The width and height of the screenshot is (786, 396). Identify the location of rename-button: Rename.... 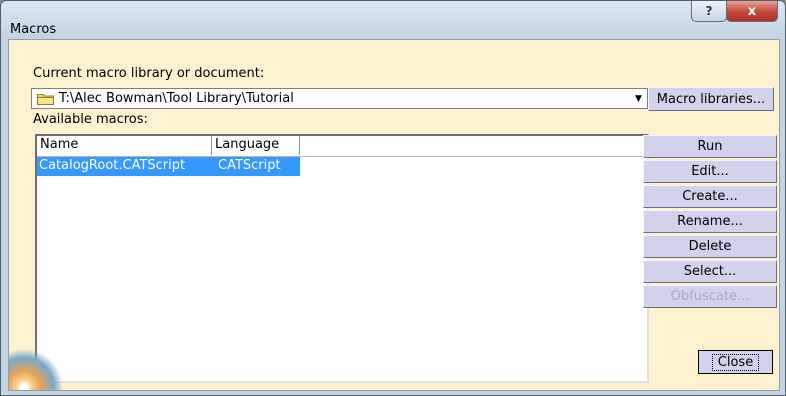
(710, 221).